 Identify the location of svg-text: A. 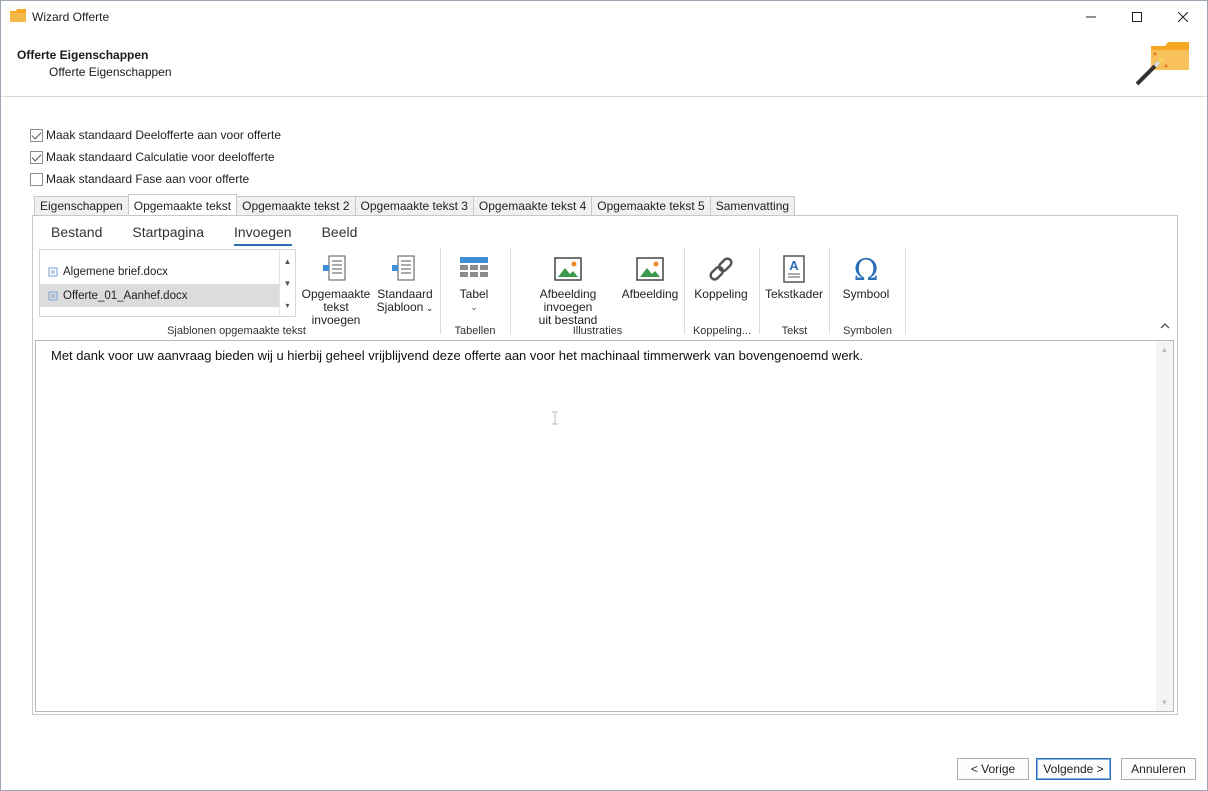
(794, 265).